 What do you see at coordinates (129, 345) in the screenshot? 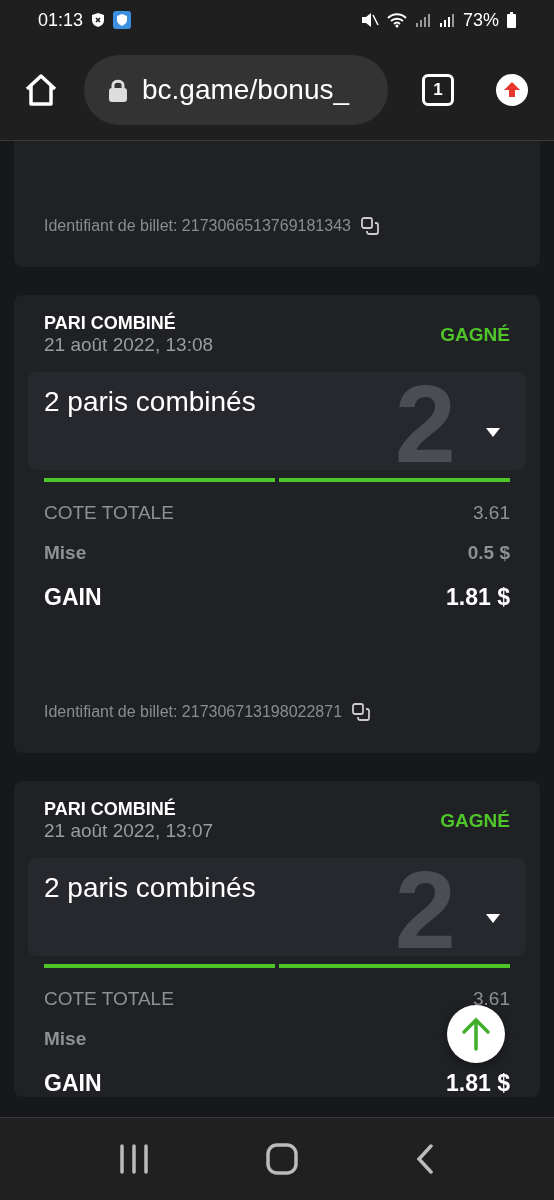
I see `bet-date: 21 août 2022, 13:08` at bounding box center [129, 345].